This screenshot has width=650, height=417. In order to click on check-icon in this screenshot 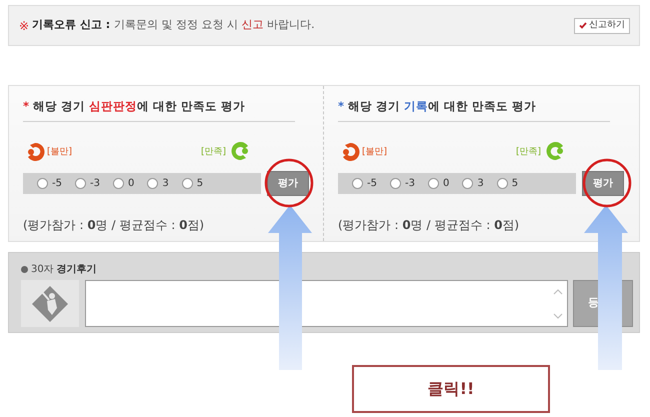, I will do `click(583, 25)`.